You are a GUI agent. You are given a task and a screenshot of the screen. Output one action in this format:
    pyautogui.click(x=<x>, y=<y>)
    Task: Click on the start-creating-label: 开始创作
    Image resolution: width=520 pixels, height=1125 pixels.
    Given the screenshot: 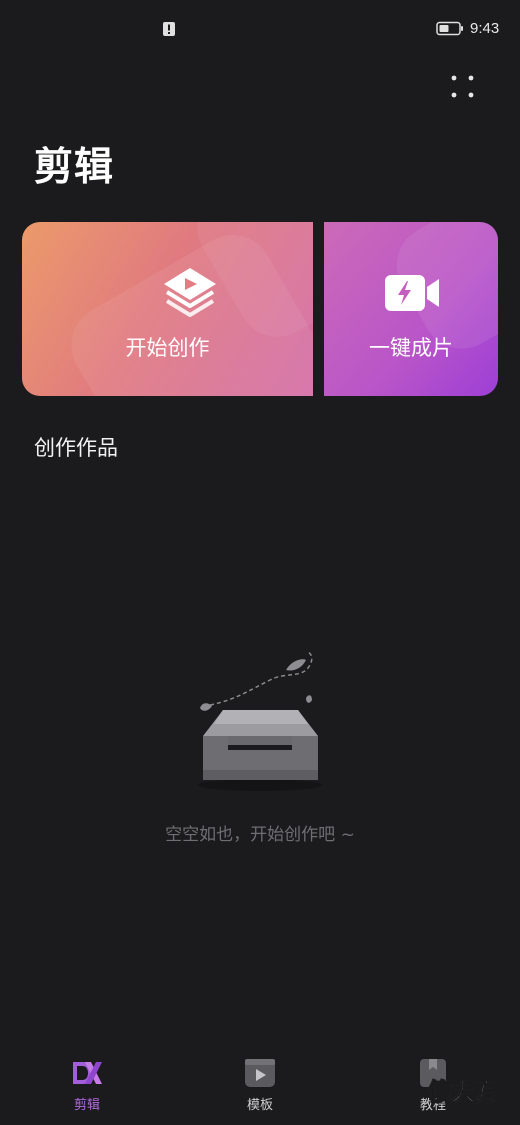 What is the action you would take?
    pyautogui.click(x=167, y=348)
    